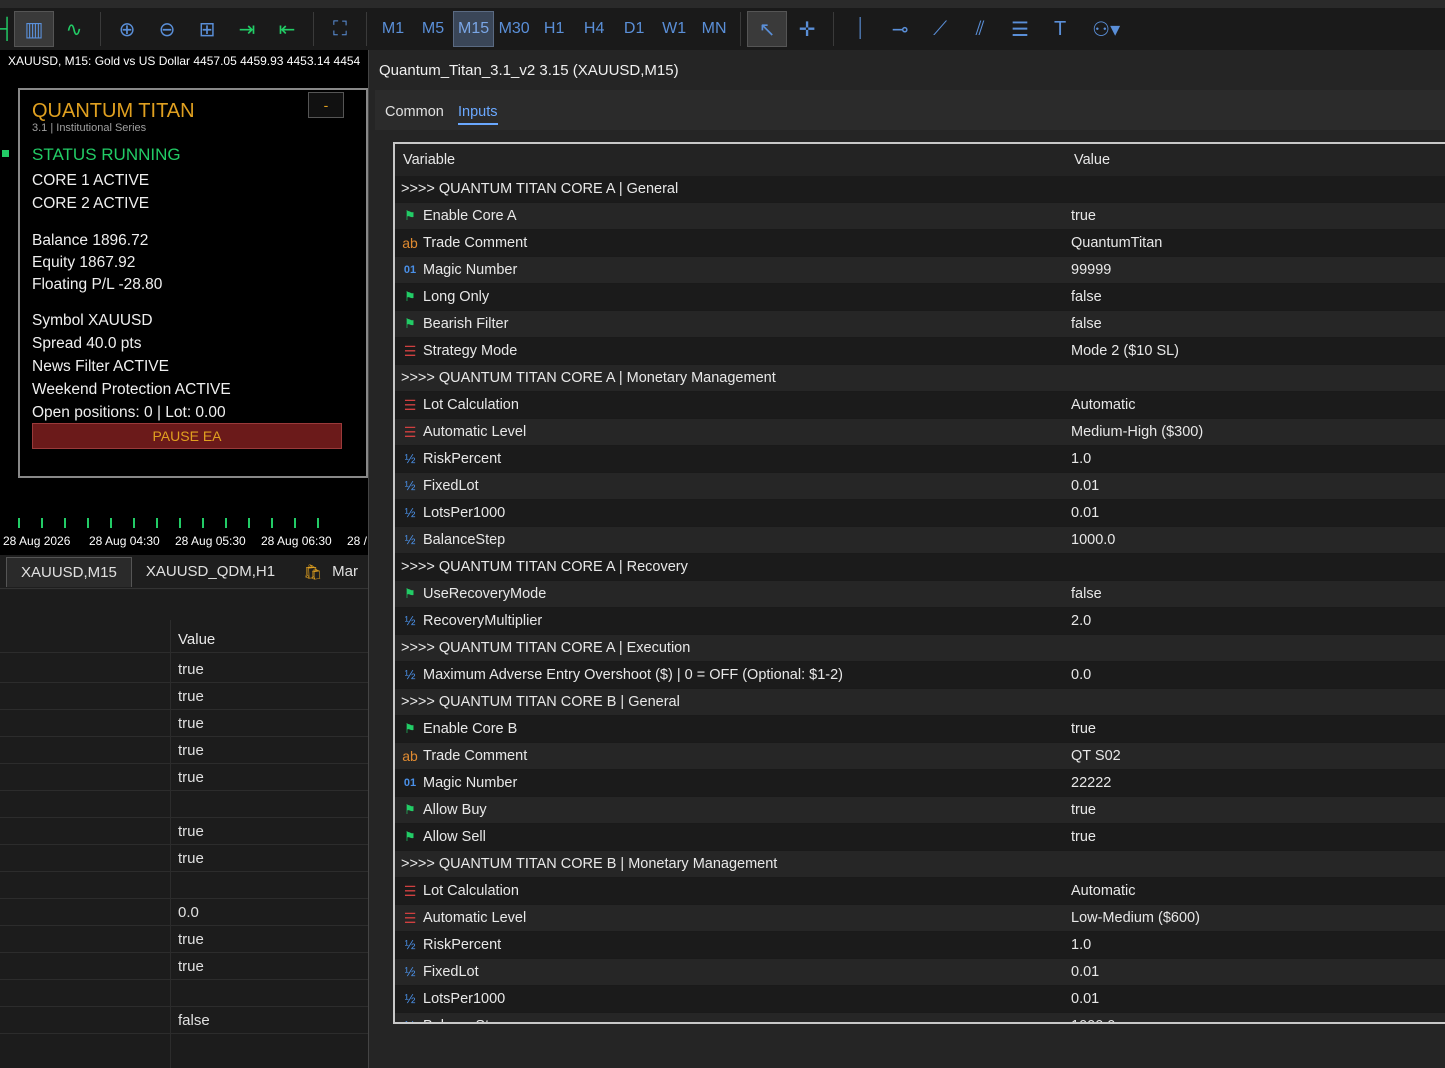 The height and width of the screenshot is (1068, 1445). What do you see at coordinates (185, 912) in the screenshot?
I see `left-table-row: 0.0` at bounding box center [185, 912].